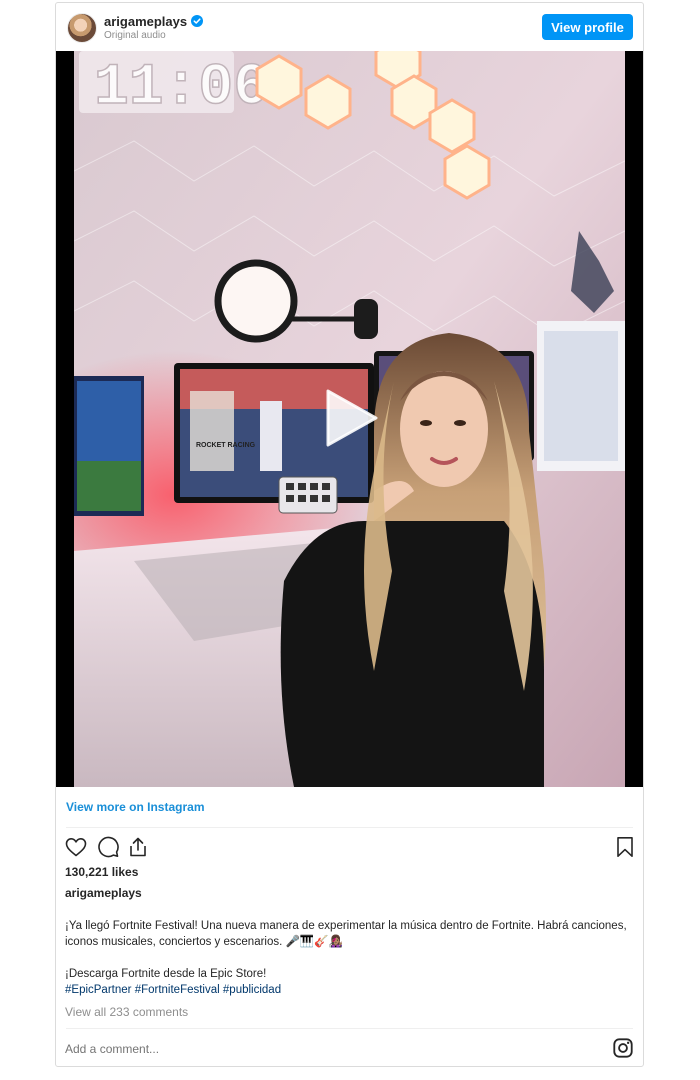  Describe the element at coordinates (76, 847) in the screenshot. I see `heart-icon` at that location.